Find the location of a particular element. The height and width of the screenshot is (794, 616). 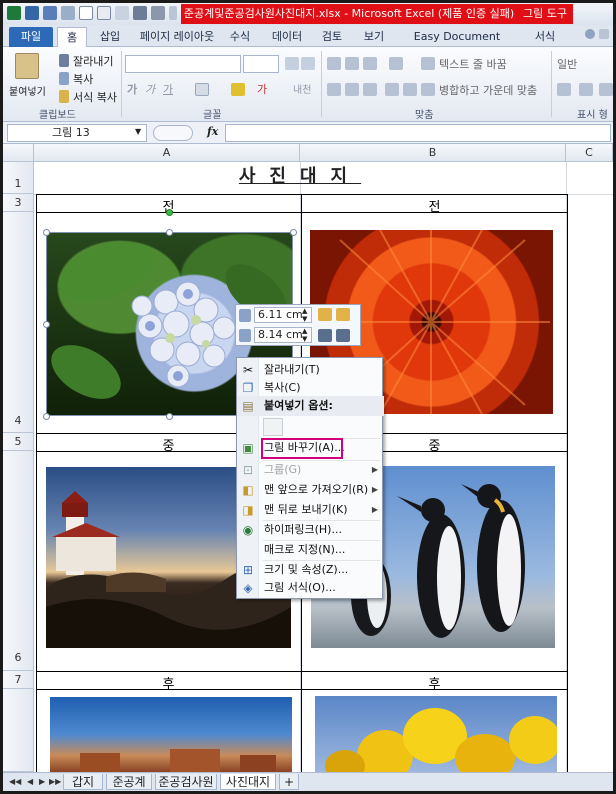

align-bottom-icon is located at coordinates (370, 63).